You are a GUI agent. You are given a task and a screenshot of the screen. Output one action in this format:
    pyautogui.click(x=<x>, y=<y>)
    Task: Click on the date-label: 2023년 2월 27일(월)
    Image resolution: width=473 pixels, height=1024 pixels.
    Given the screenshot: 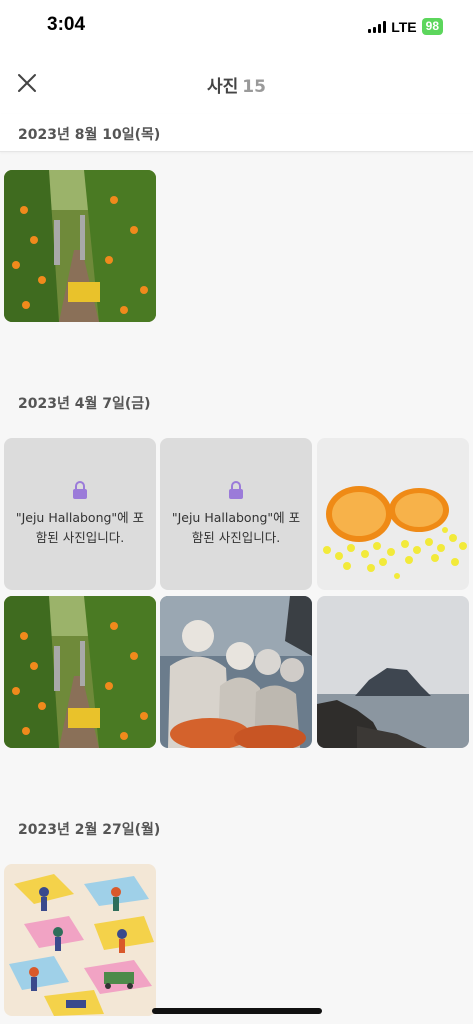 What is the action you would take?
    pyautogui.click(x=89, y=830)
    